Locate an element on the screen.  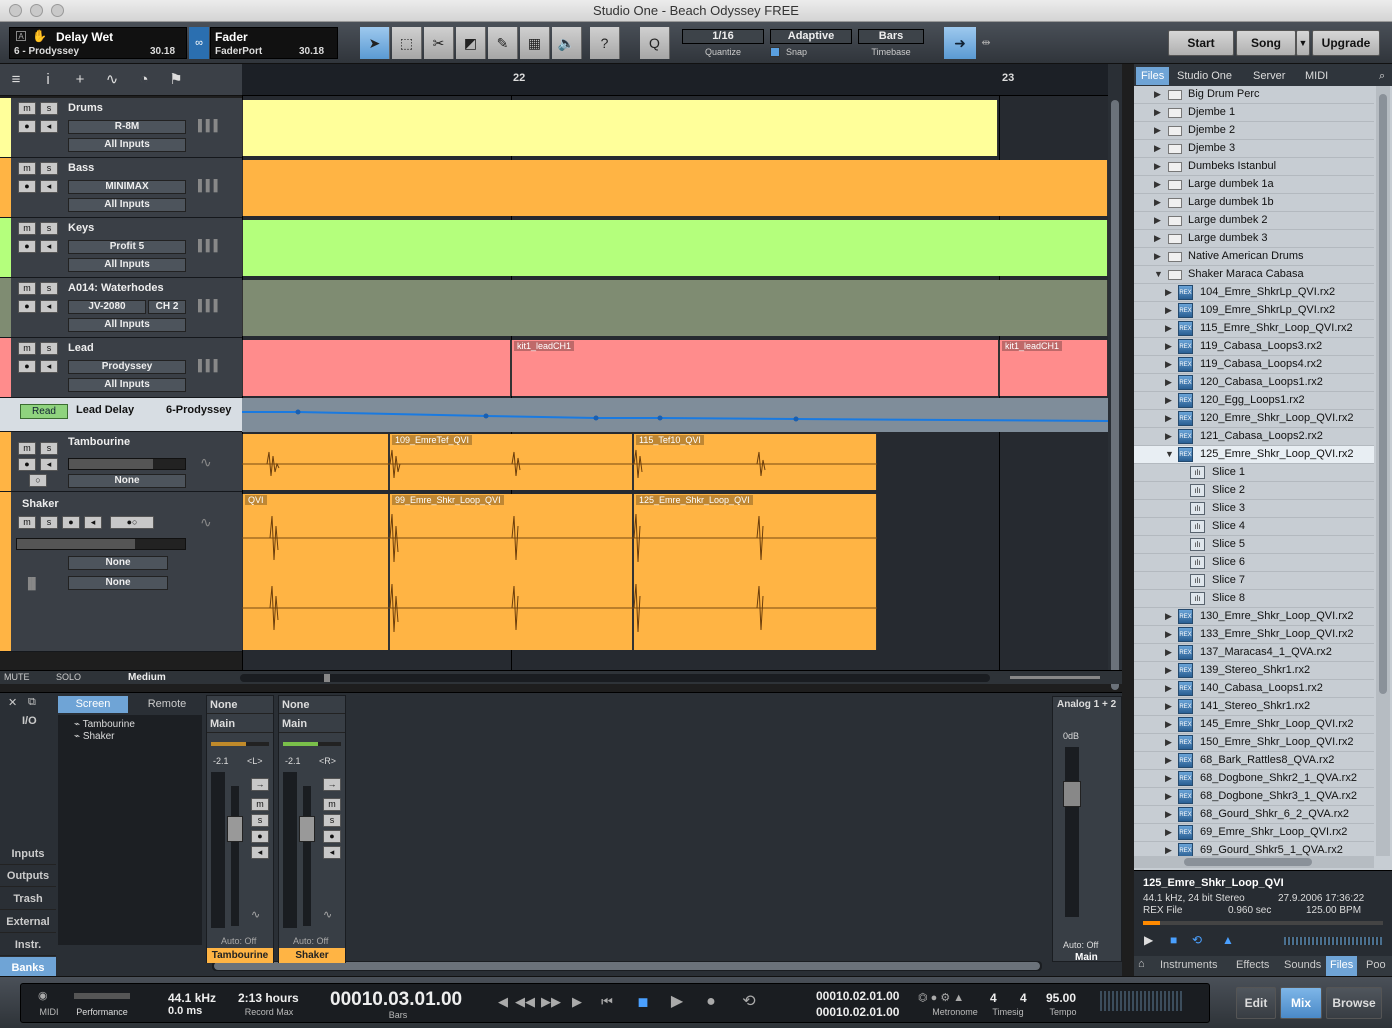
browser-item: ▶ REX 133_Emre_Shkr_Loop_QVI.rx2 is located at coordinates (1254, 635).